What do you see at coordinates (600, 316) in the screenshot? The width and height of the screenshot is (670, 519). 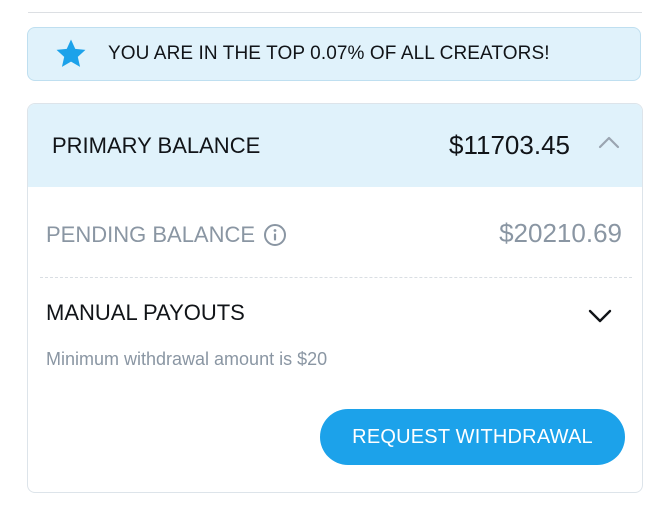 I see `chevron-down-icon` at bounding box center [600, 316].